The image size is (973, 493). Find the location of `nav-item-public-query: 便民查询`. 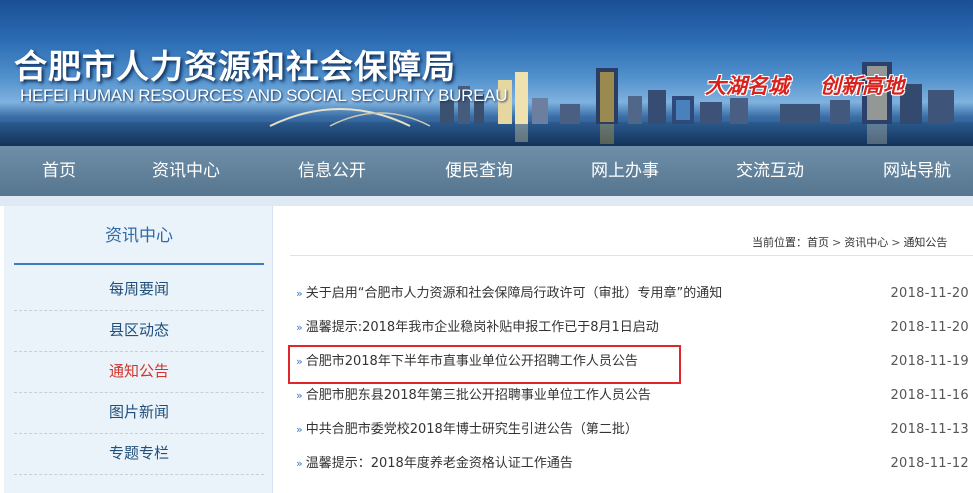

nav-item-public-query: 便民查询 is located at coordinates (479, 171).